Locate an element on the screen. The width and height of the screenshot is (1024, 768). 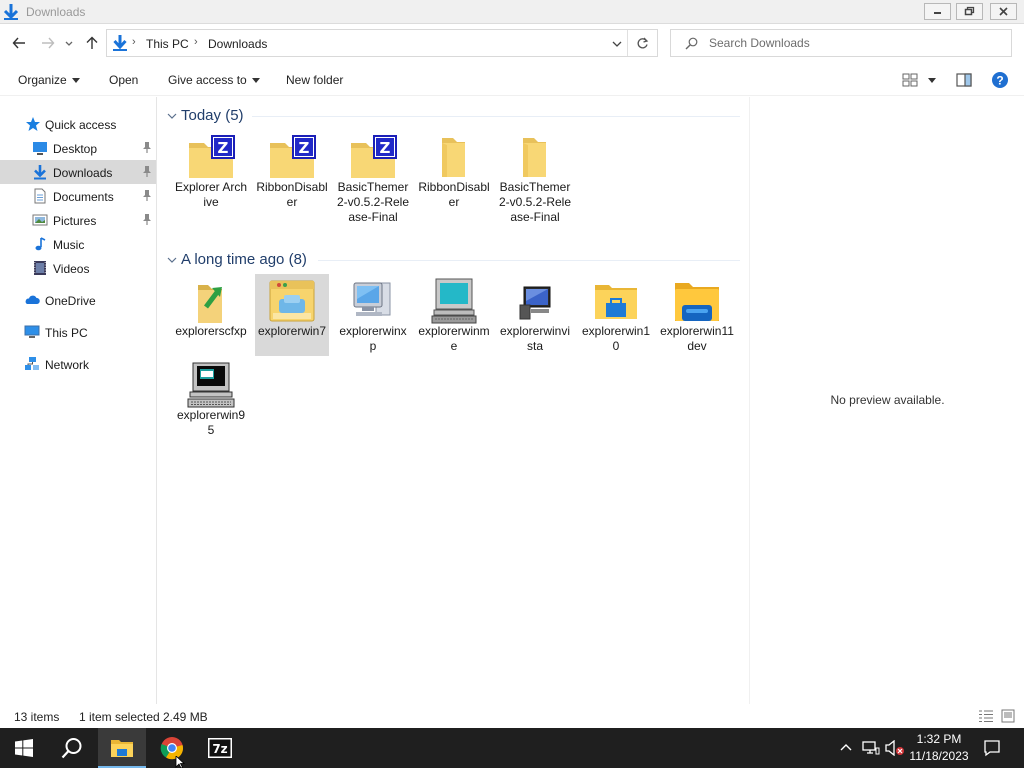
sidebar-item-label: OneDrive is located at coordinates (70, 301).